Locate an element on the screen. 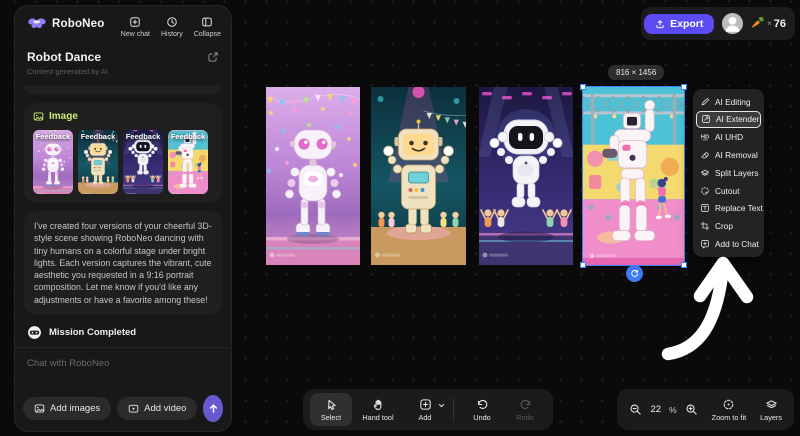  crosshair-icon is located at coordinates (729, 404).